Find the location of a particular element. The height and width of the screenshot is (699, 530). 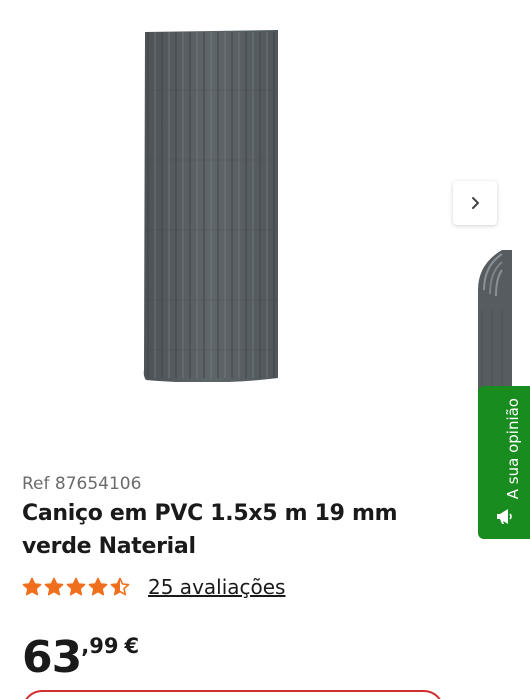

star-half-icon is located at coordinates (120, 586).